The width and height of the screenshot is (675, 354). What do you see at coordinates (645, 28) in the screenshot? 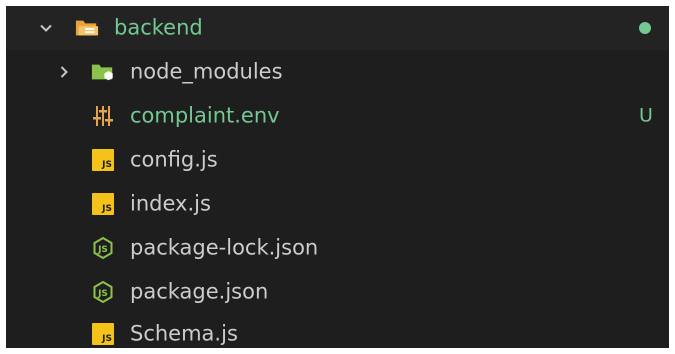
I see `git-modified-dot` at bounding box center [645, 28].